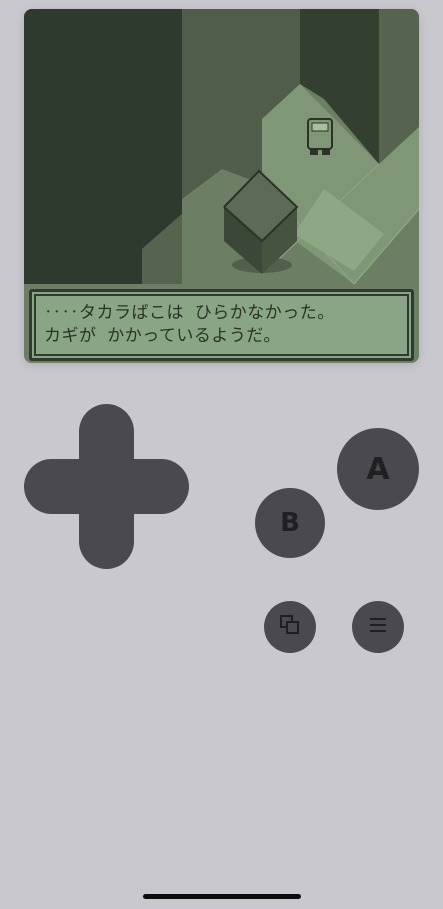 This screenshot has width=443, height=909. What do you see at coordinates (189, 313) in the screenshot?
I see `dialog-line-1: ‥‥タカラばこは ひらかなかった。` at bounding box center [189, 313].